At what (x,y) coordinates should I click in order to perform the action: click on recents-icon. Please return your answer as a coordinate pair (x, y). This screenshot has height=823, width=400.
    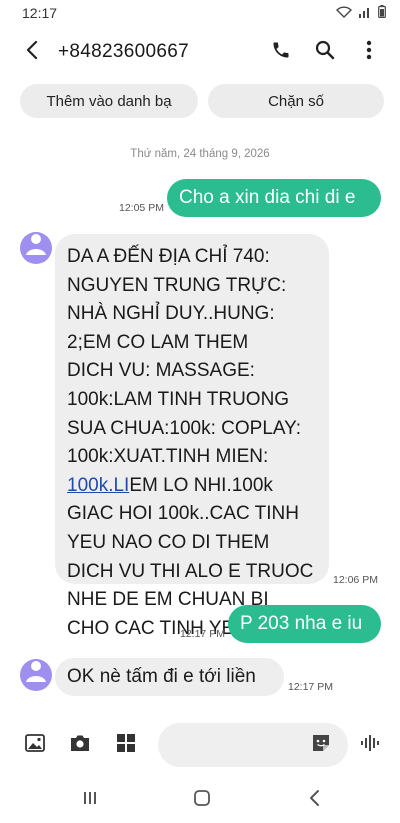
    Looking at the image, I should click on (90, 800).